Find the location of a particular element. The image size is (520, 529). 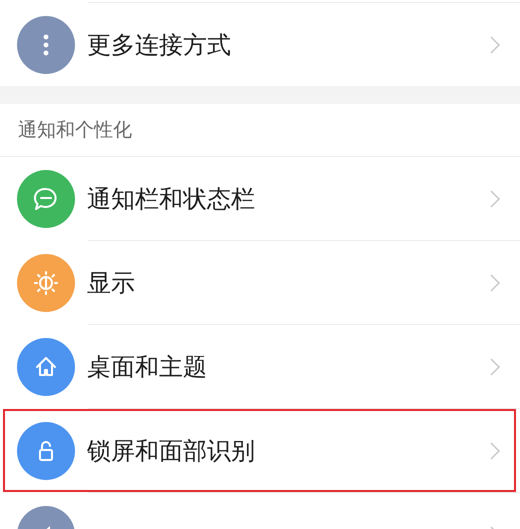

setting-label: 通知栏和状态栏 is located at coordinates (288, 198).